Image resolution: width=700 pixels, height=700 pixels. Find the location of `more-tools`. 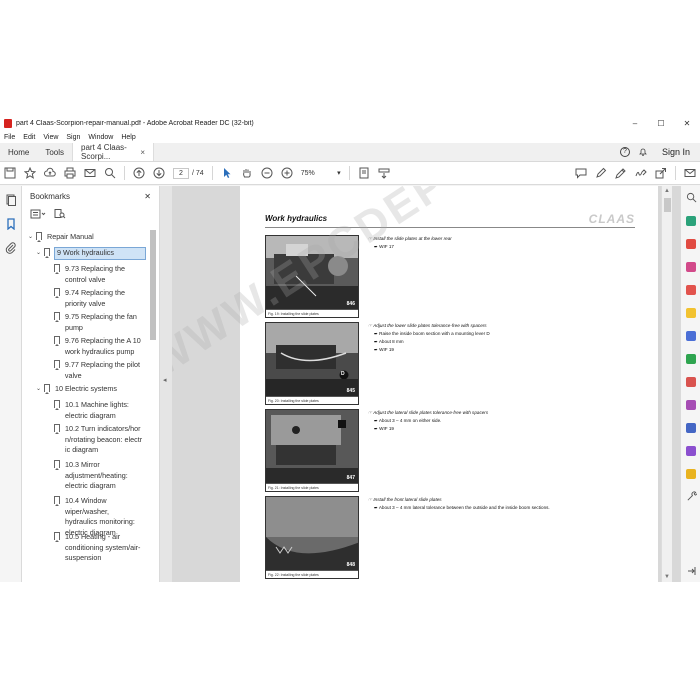

more-tools is located at coordinates (690, 496).